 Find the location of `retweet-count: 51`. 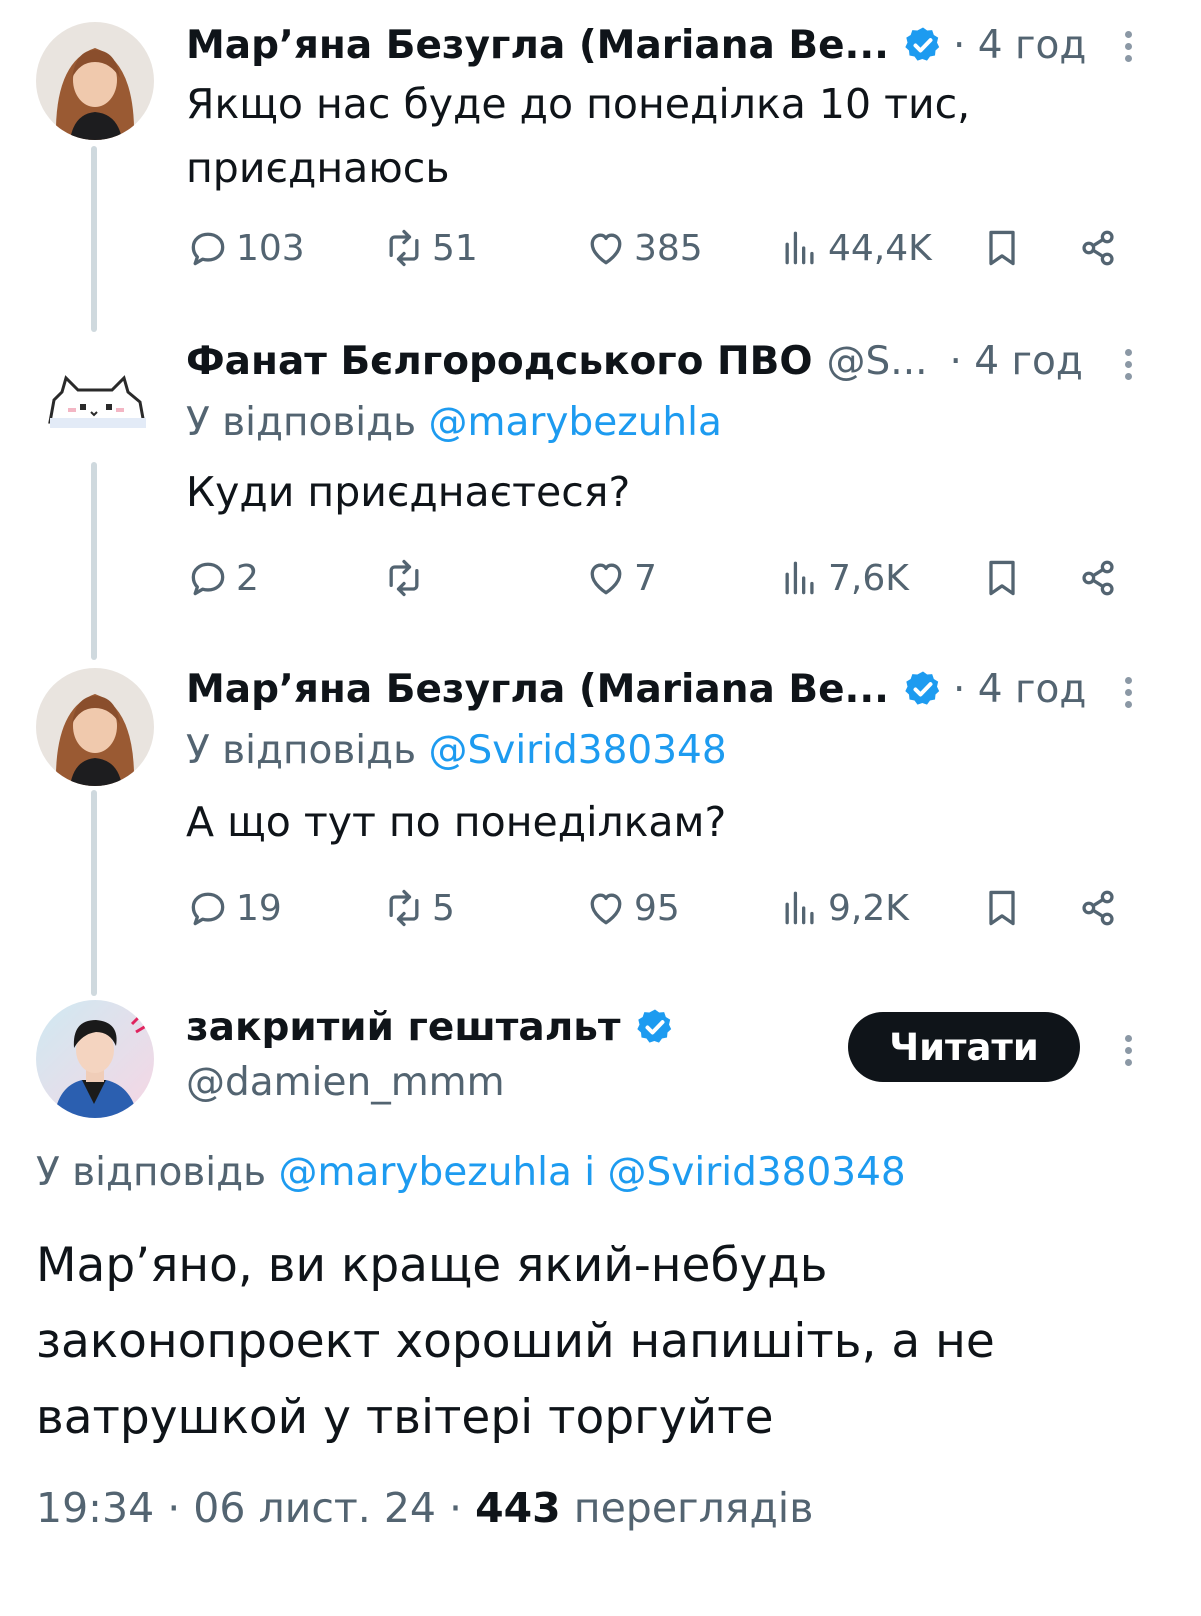

retweet-count: 51 is located at coordinates (455, 248).